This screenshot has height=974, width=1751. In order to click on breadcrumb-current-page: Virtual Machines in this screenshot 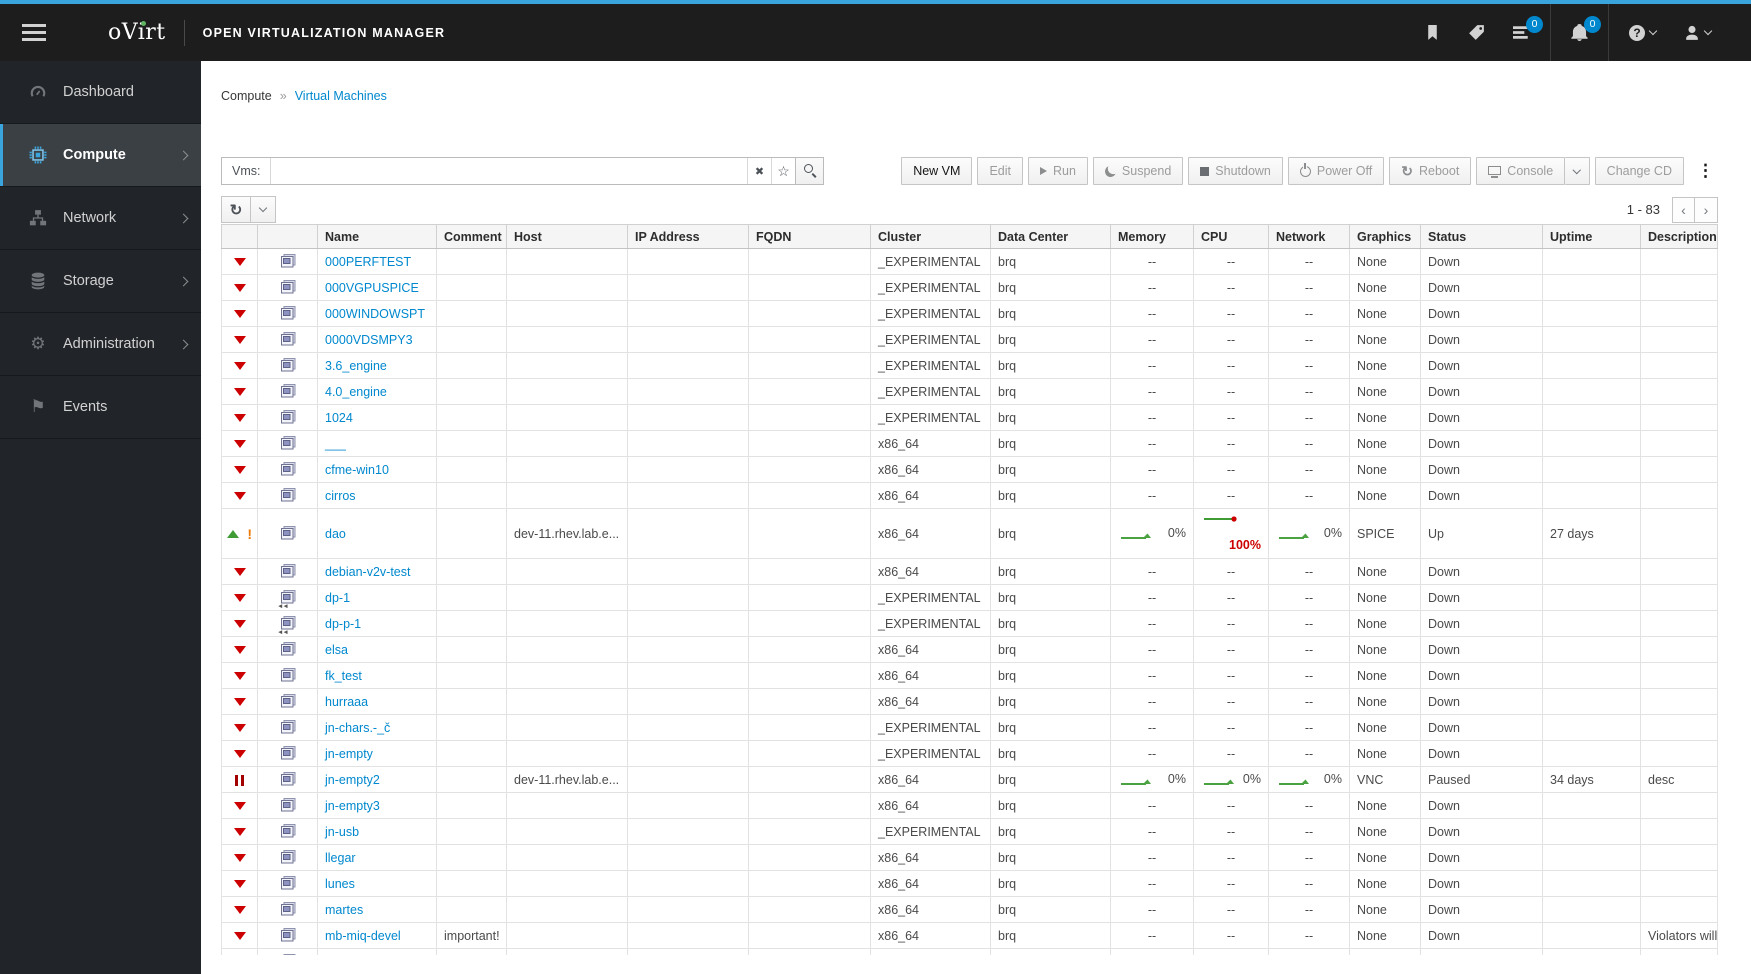, I will do `click(341, 96)`.